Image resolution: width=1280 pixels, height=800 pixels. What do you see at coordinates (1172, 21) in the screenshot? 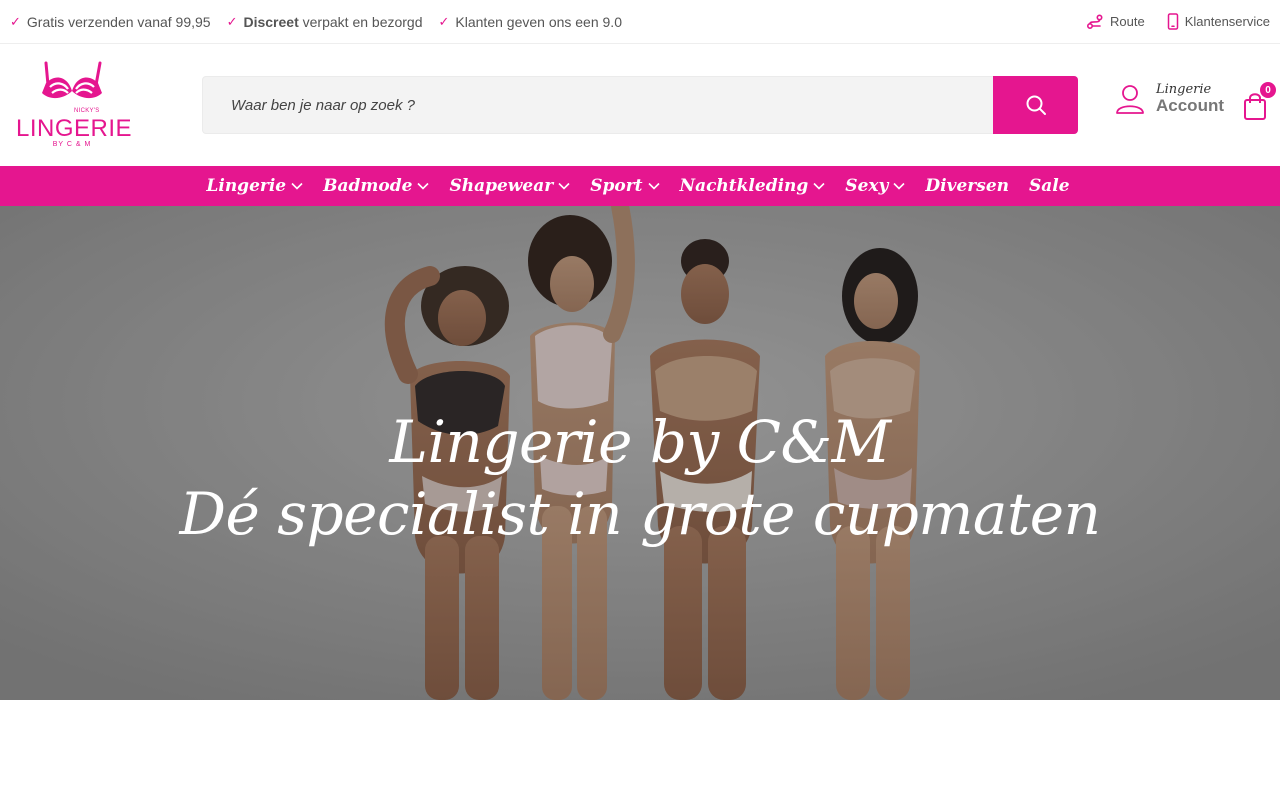
I see `phone-icon` at bounding box center [1172, 21].